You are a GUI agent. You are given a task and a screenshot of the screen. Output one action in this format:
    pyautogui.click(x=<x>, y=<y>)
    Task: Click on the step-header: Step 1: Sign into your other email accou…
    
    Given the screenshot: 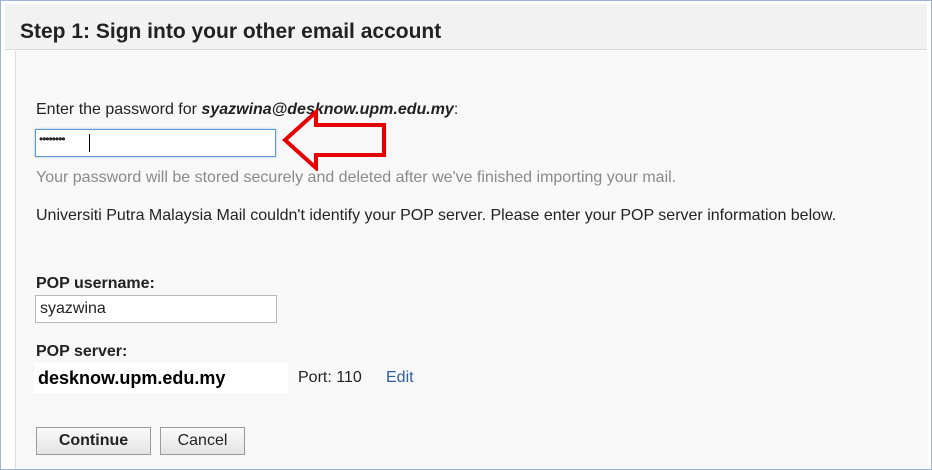 What is the action you would take?
    pyautogui.click(x=466, y=27)
    